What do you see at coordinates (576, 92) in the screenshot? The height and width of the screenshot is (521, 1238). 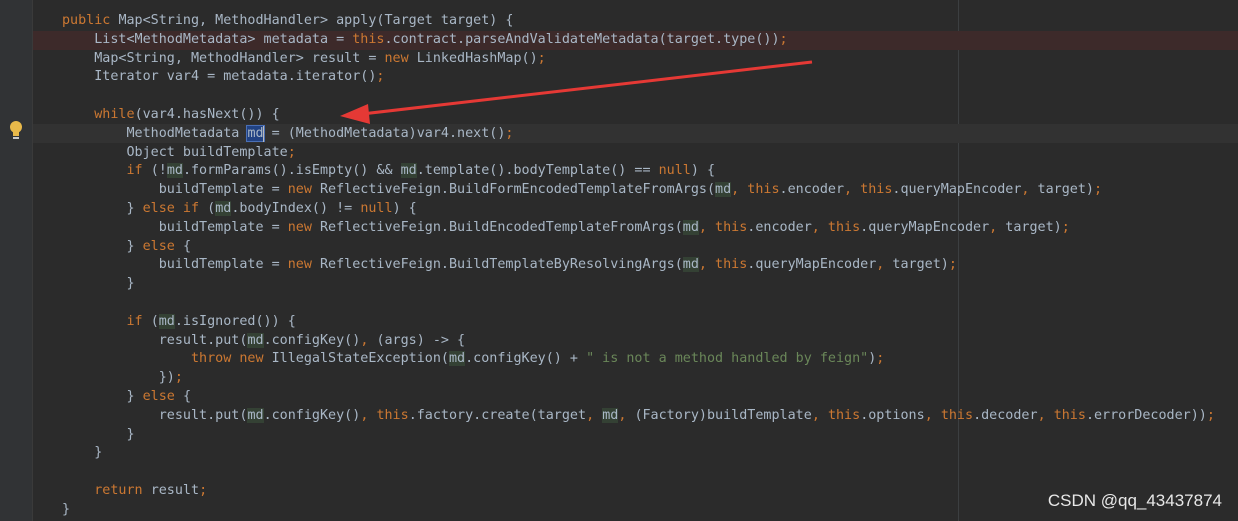 I see `red-annotation-arrow` at bounding box center [576, 92].